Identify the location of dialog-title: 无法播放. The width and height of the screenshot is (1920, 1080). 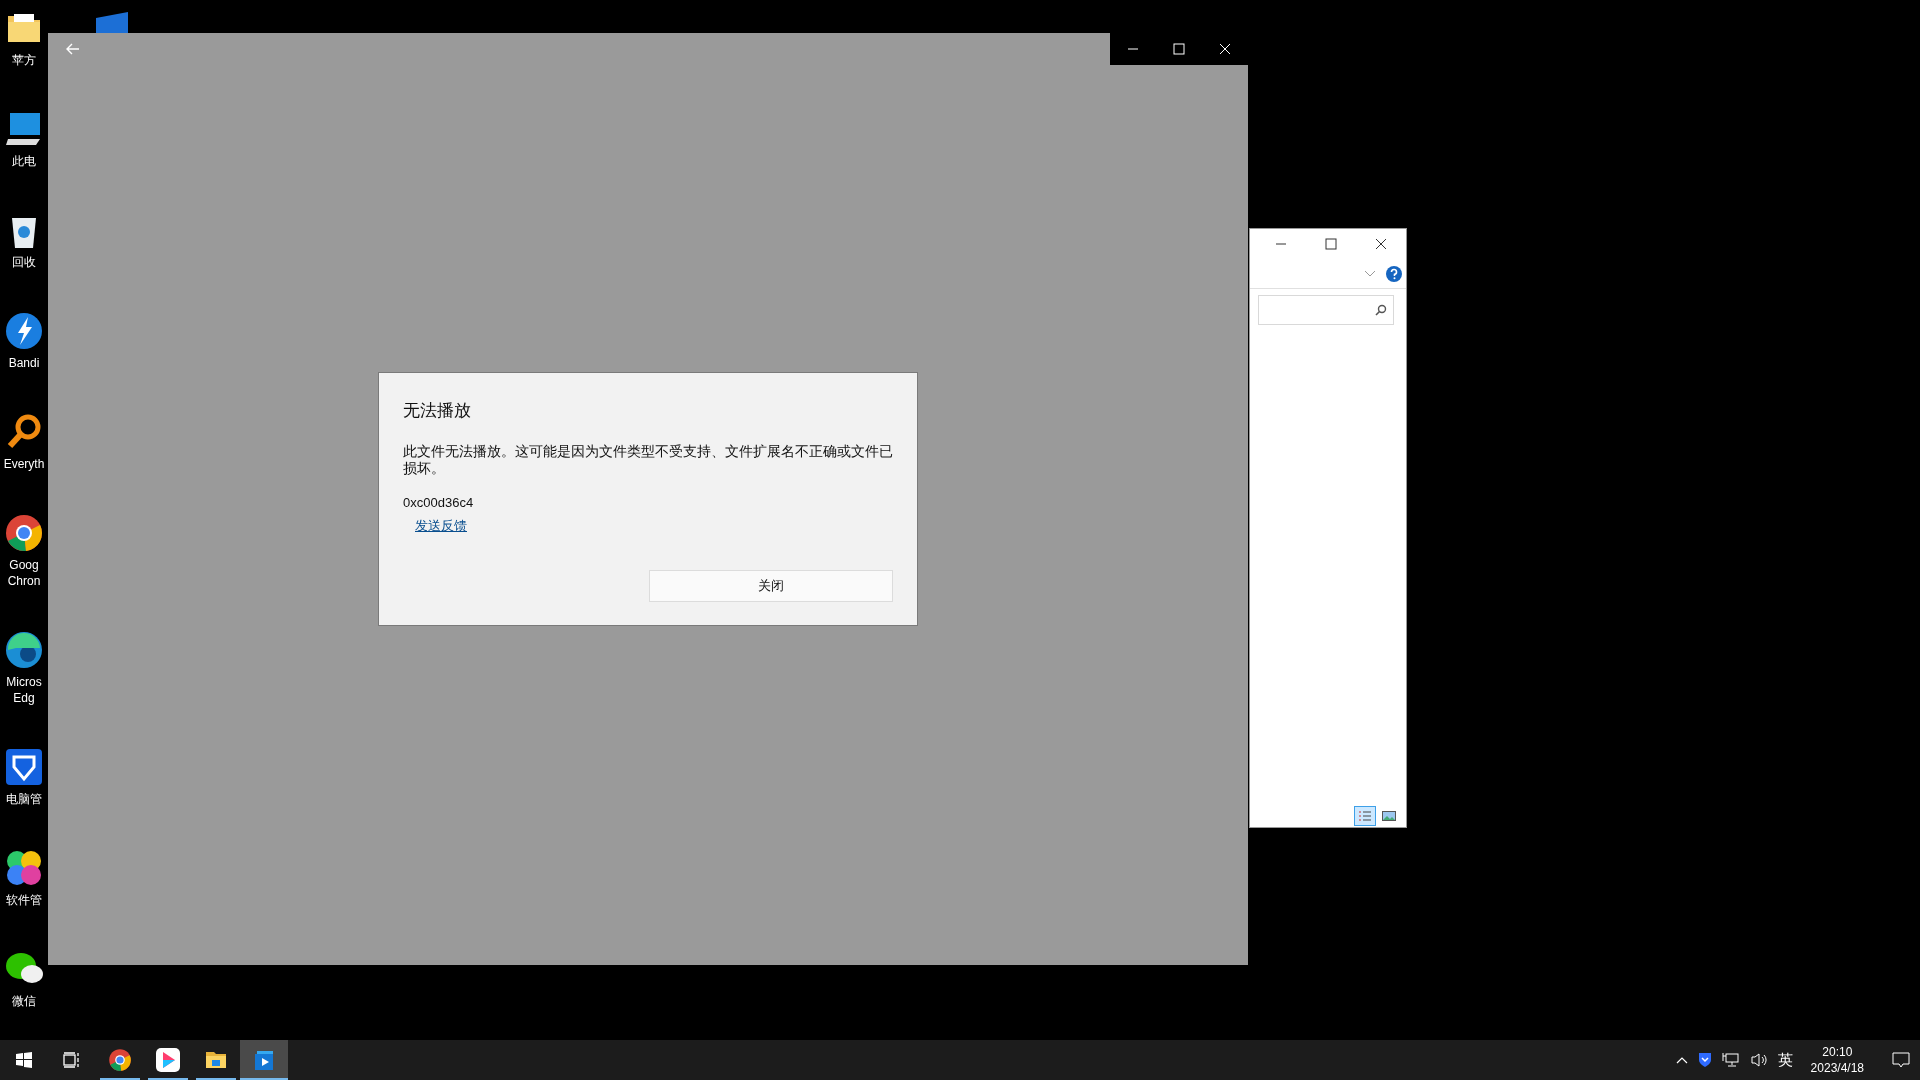
(437, 411).